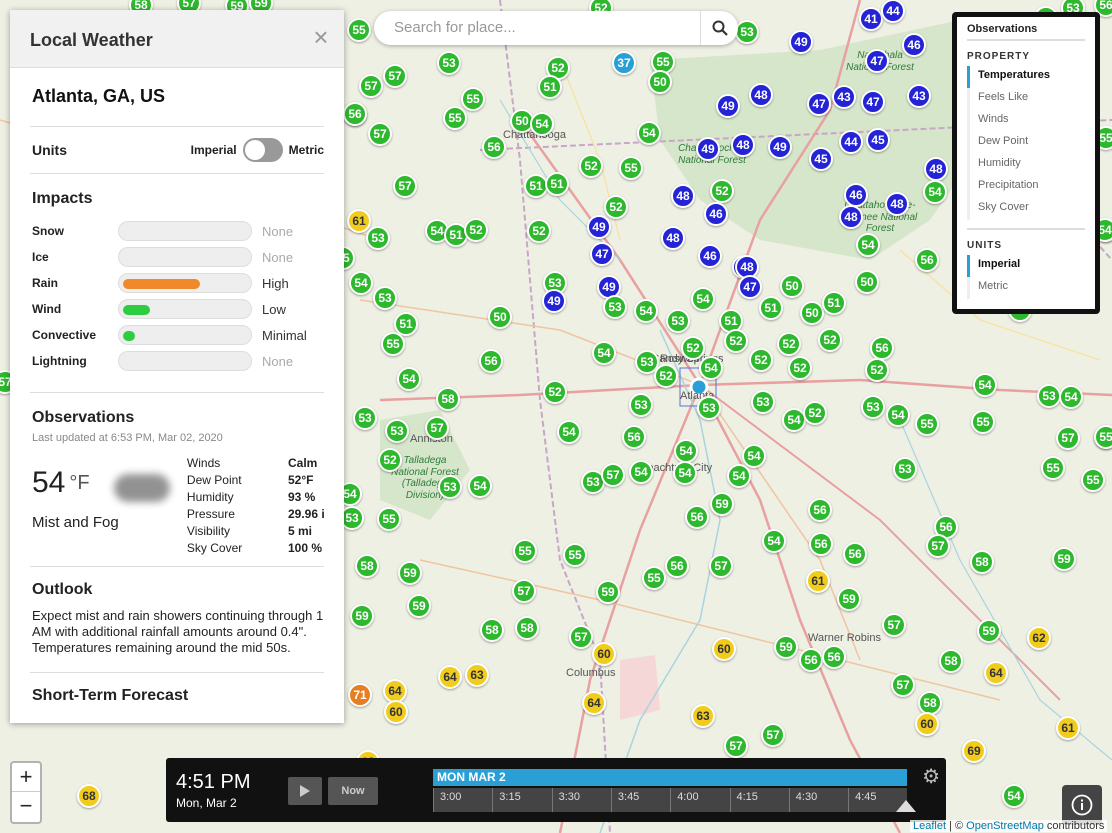 This screenshot has height=833, width=1112. What do you see at coordinates (542, 27) in the screenshot?
I see `search-input` at bounding box center [542, 27].